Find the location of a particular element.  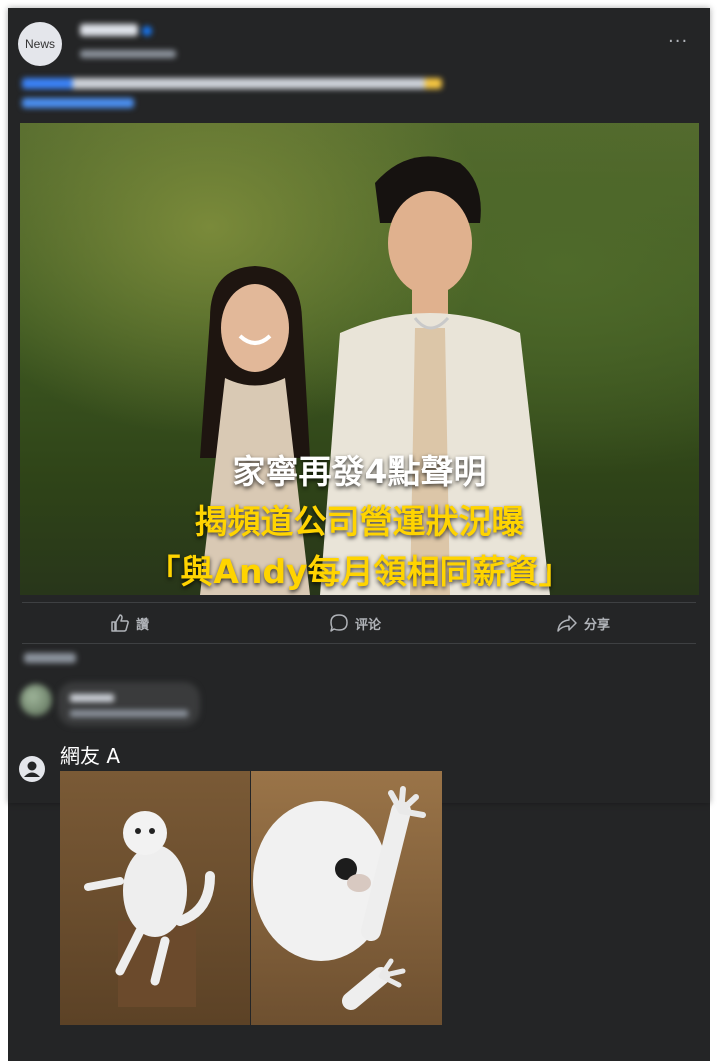

share-label: 分享 is located at coordinates (597, 625).